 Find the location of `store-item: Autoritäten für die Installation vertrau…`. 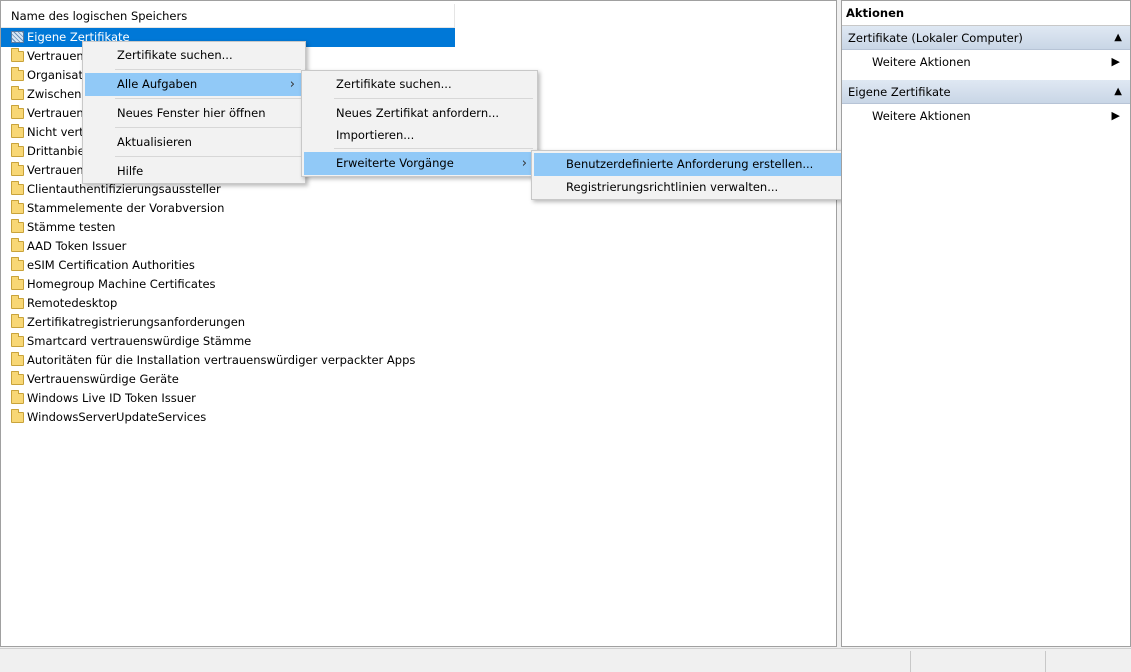

store-item: Autoritäten für die Installation vertrau… is located at coordinates (228, 360).